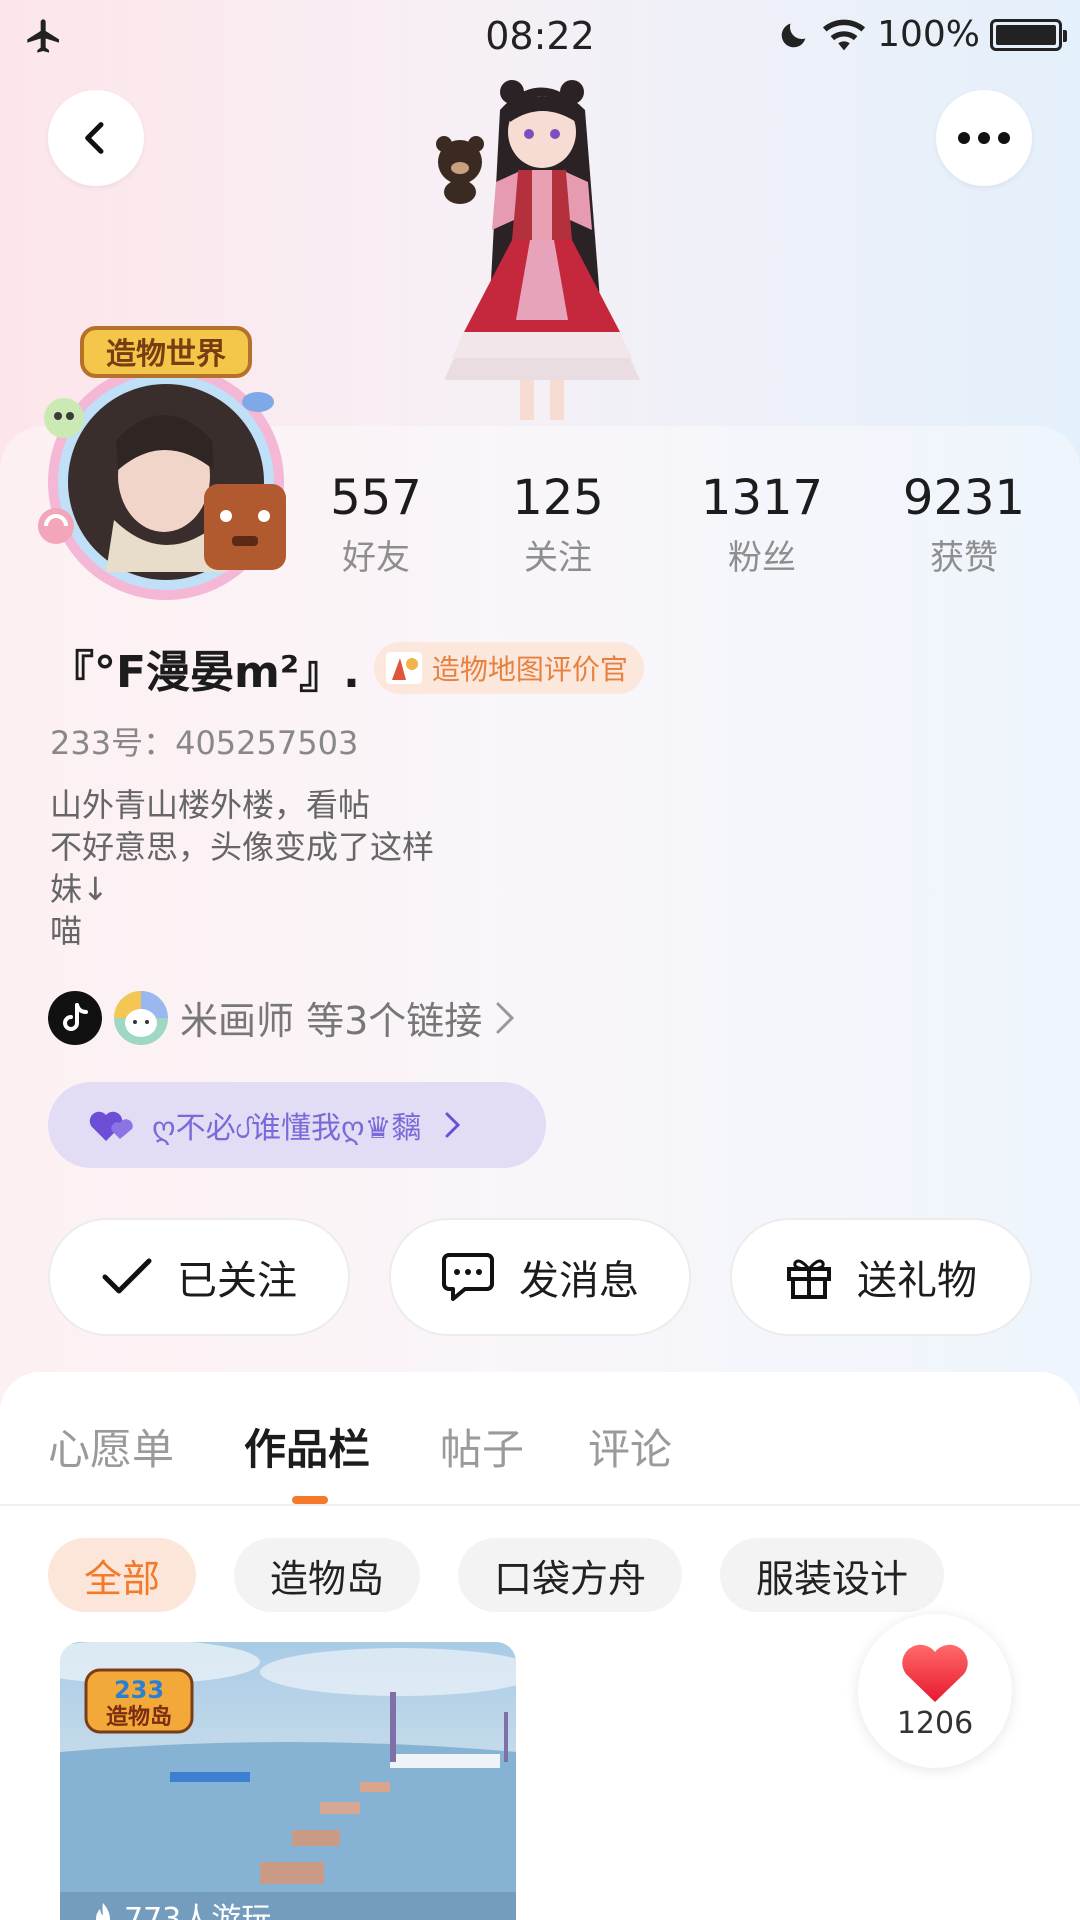 This screenshot has width=1080, height=1920. Describe the element at coordinates (242, 868) in the screenshot. I see `bio: 山外青山楼外楼，看帖 不好意思，头像变成了这样 妹↓ 喵` at that location.